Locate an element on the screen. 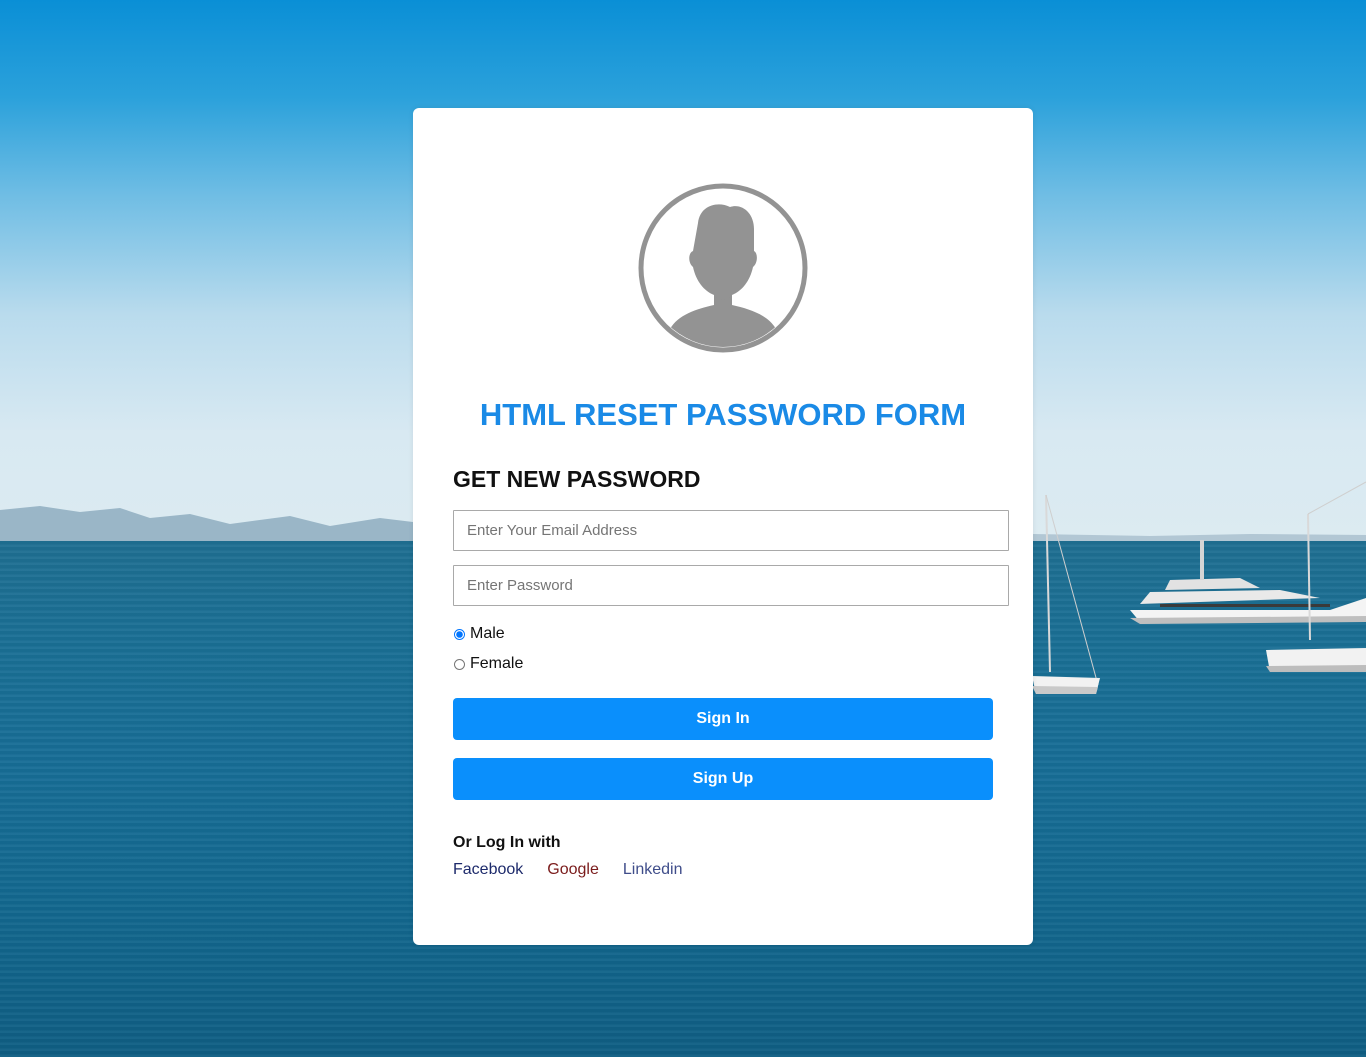 The width and height of the screenshot is (1366, 1057). boats-illustration is located at coordinates (1199, 587).